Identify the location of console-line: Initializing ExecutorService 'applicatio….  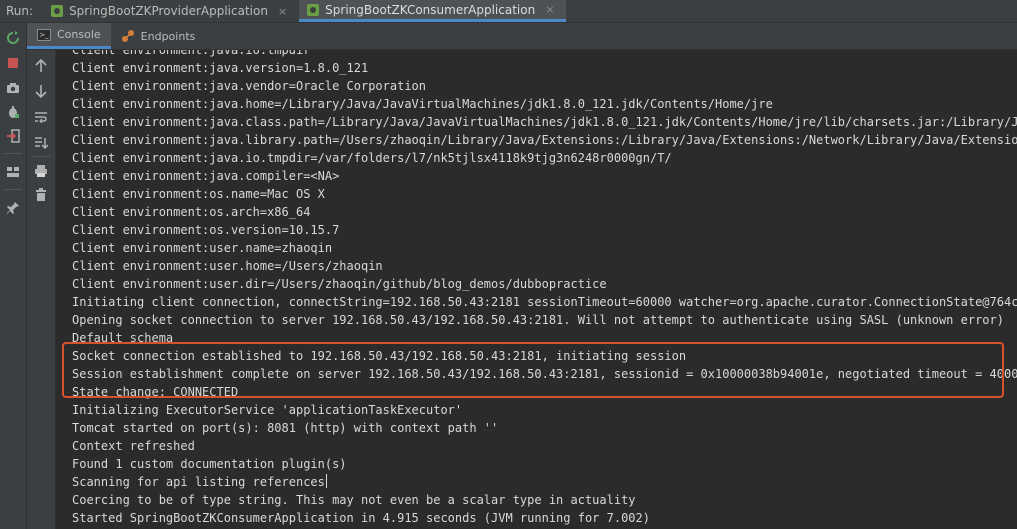
(267, 410).